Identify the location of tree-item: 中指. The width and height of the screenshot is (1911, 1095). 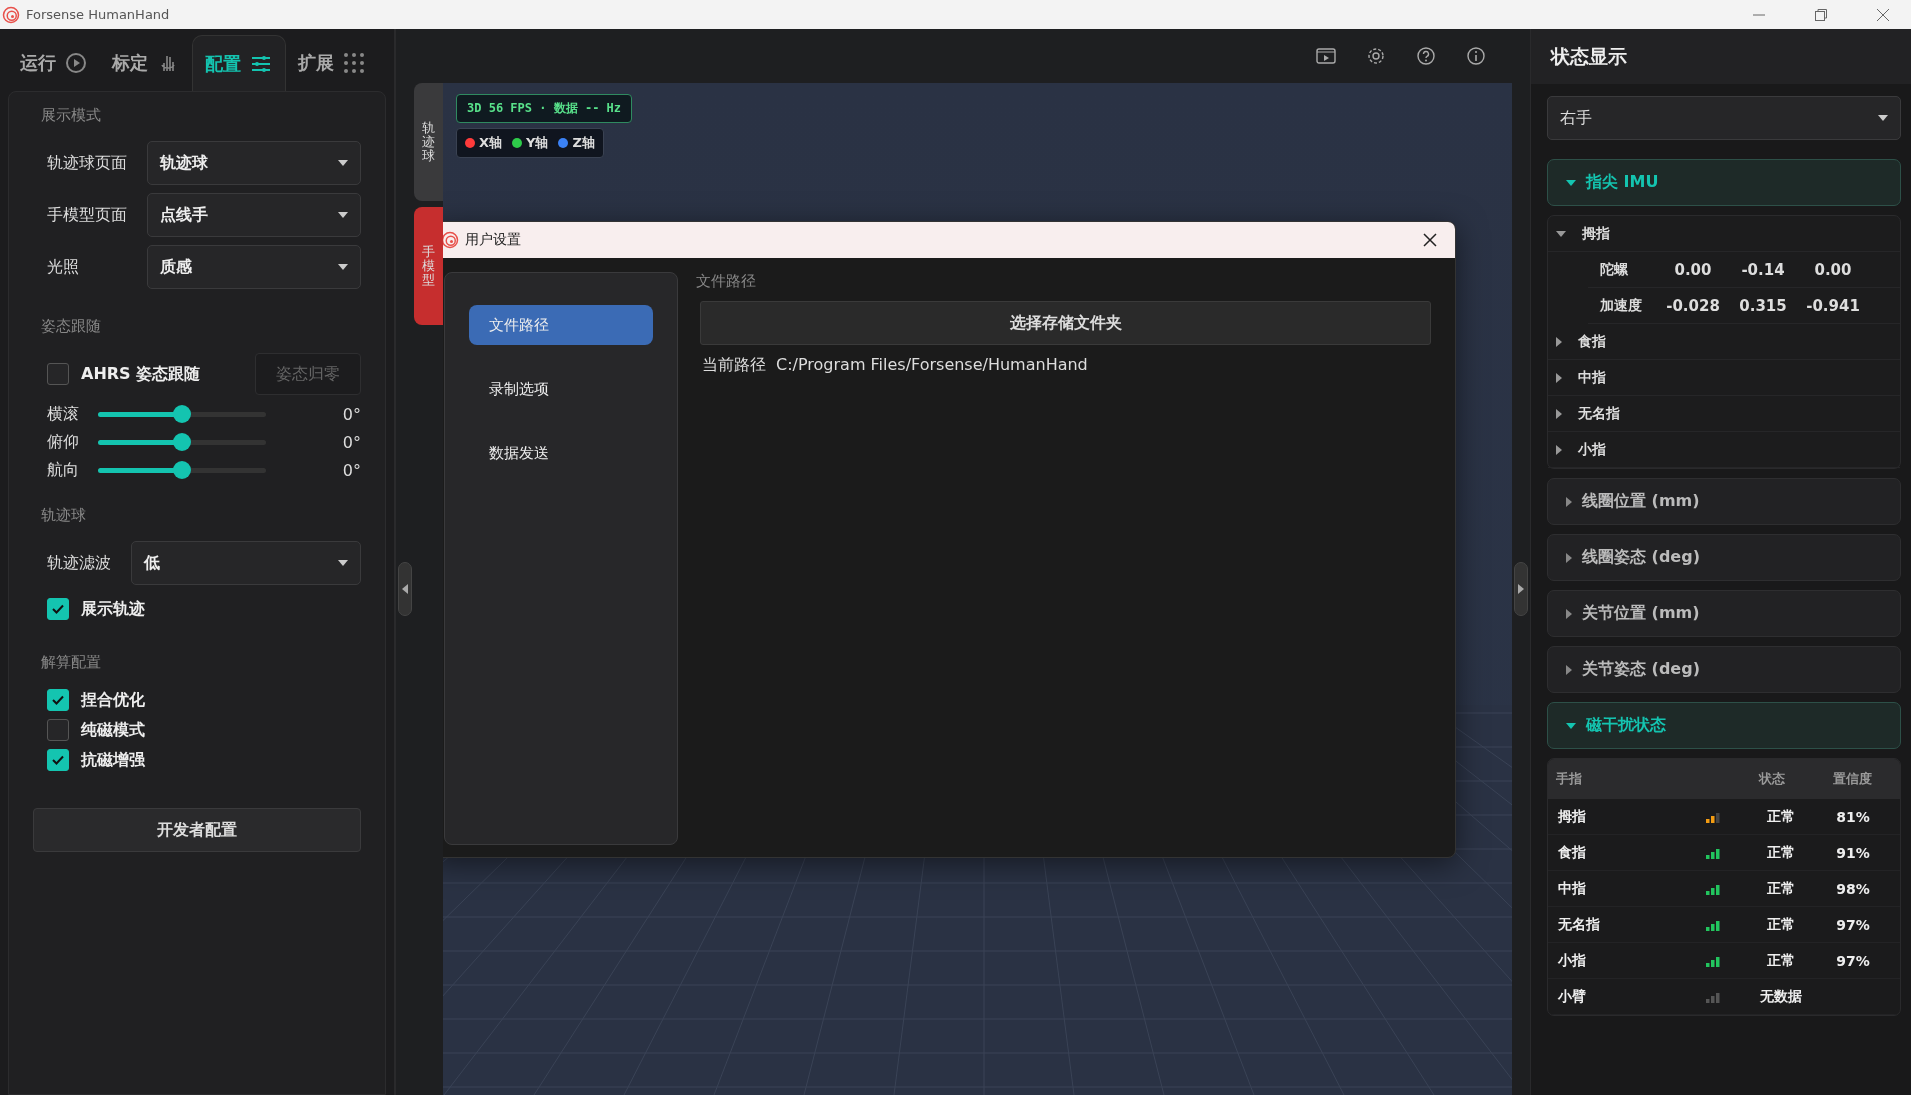
(1724, 378).